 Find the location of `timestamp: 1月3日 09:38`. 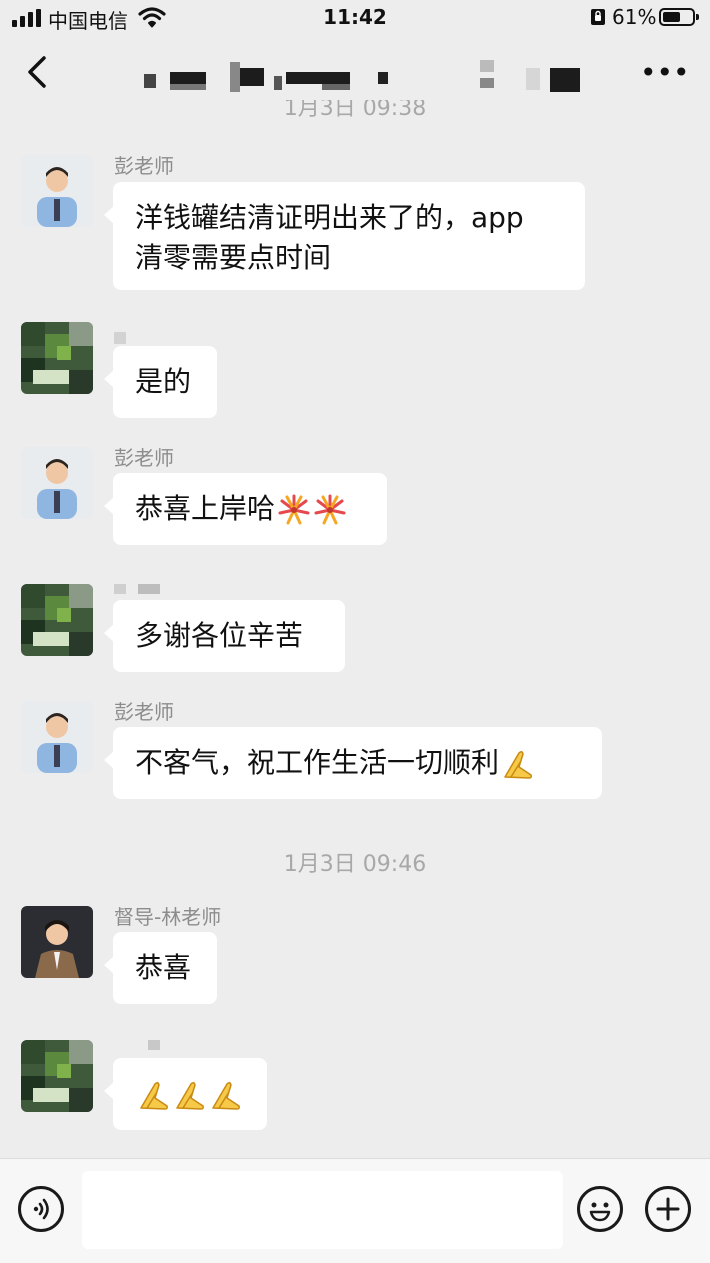

timestamp: 1月3日 09:38 is located at coordinates (355, 110).